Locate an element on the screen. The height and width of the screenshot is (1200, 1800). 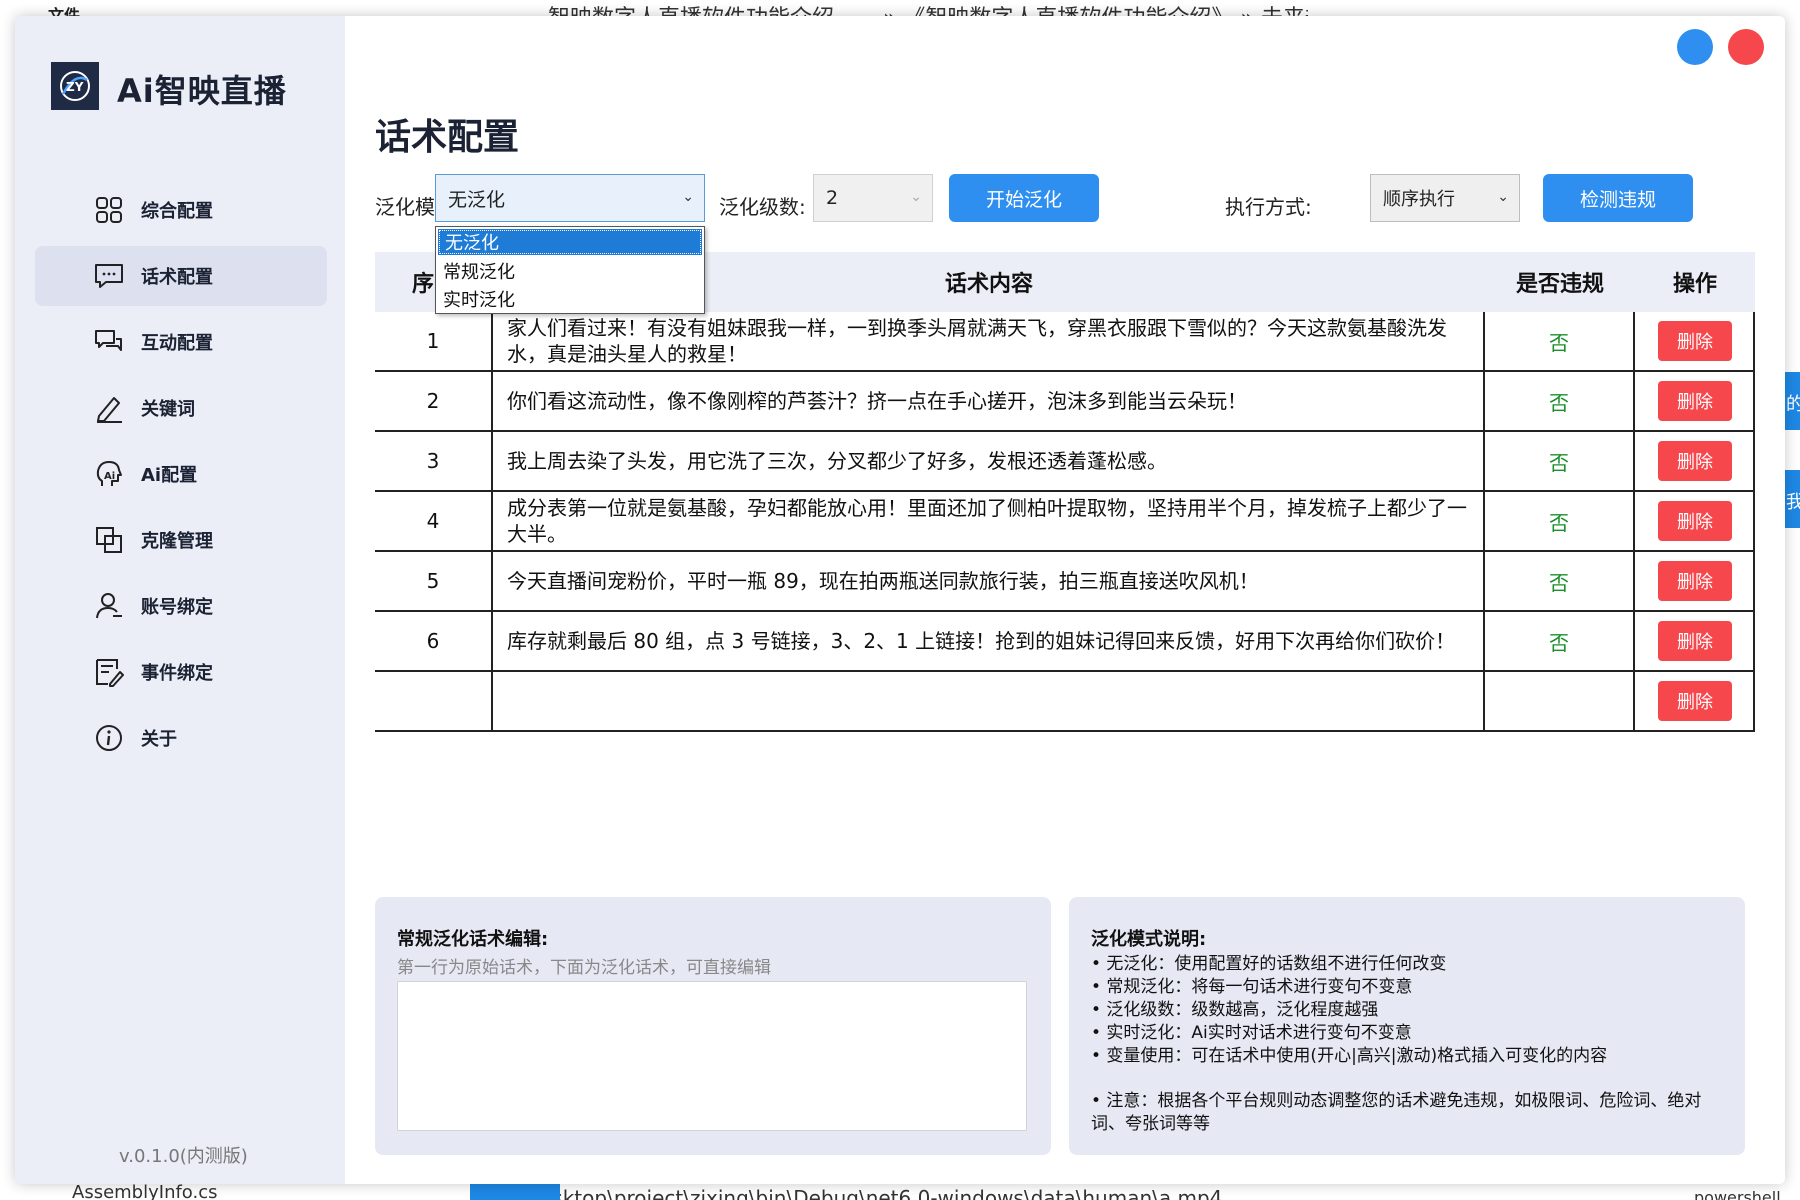
sidebar-item-label: 话术配置 is located at coordinates (177, 277).